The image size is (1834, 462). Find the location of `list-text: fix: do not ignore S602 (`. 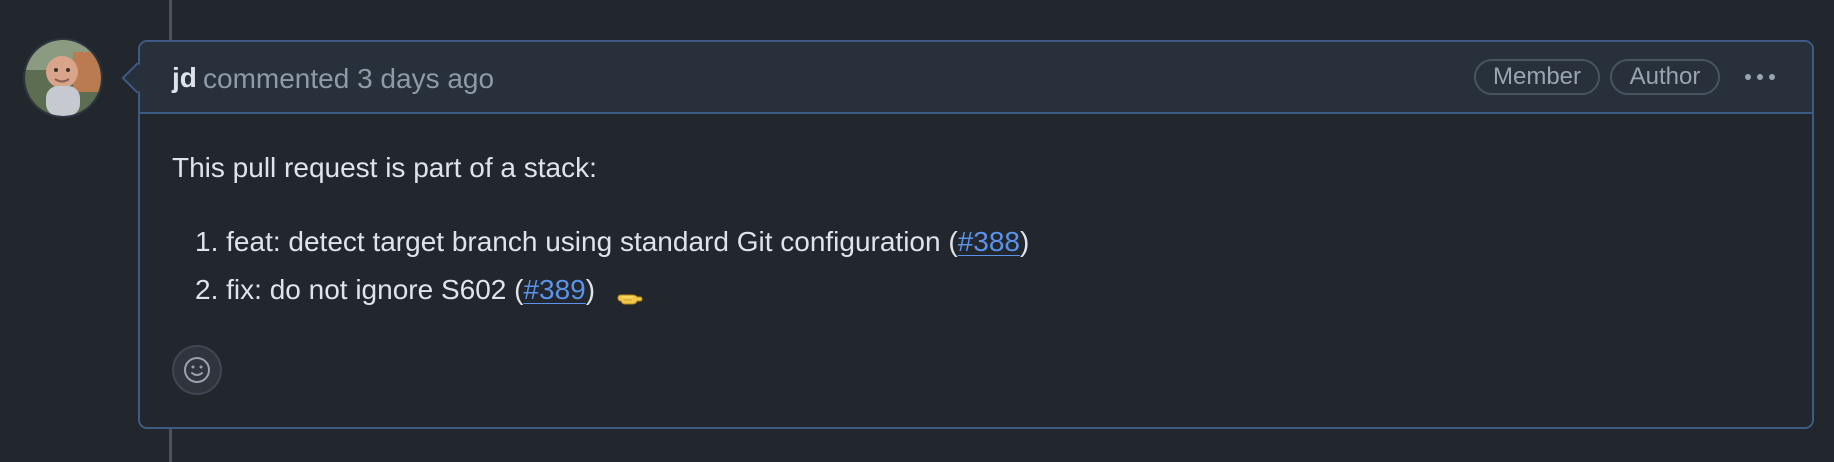

list-text: fix: do not ignore S602 ( is located at coordinates (375, 289).